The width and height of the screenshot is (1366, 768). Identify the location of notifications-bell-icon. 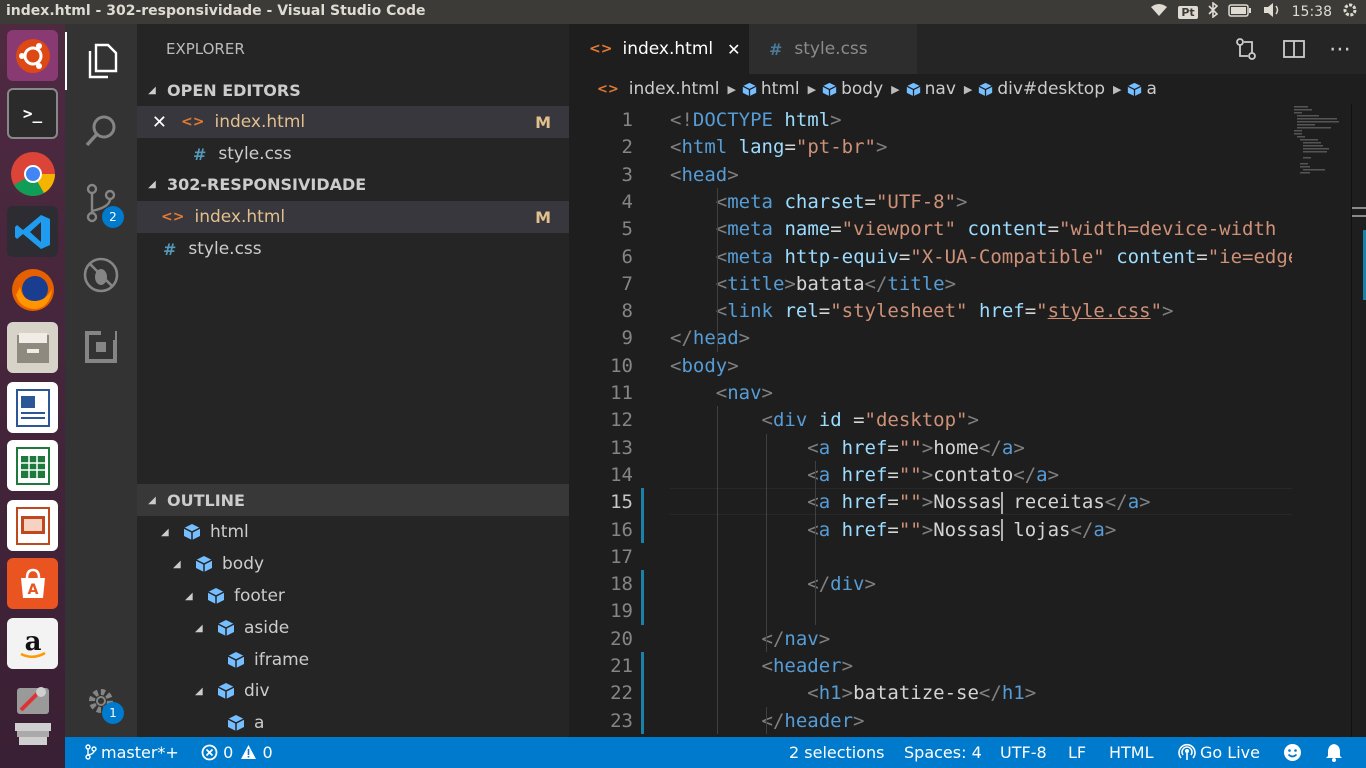
(1334, 754).